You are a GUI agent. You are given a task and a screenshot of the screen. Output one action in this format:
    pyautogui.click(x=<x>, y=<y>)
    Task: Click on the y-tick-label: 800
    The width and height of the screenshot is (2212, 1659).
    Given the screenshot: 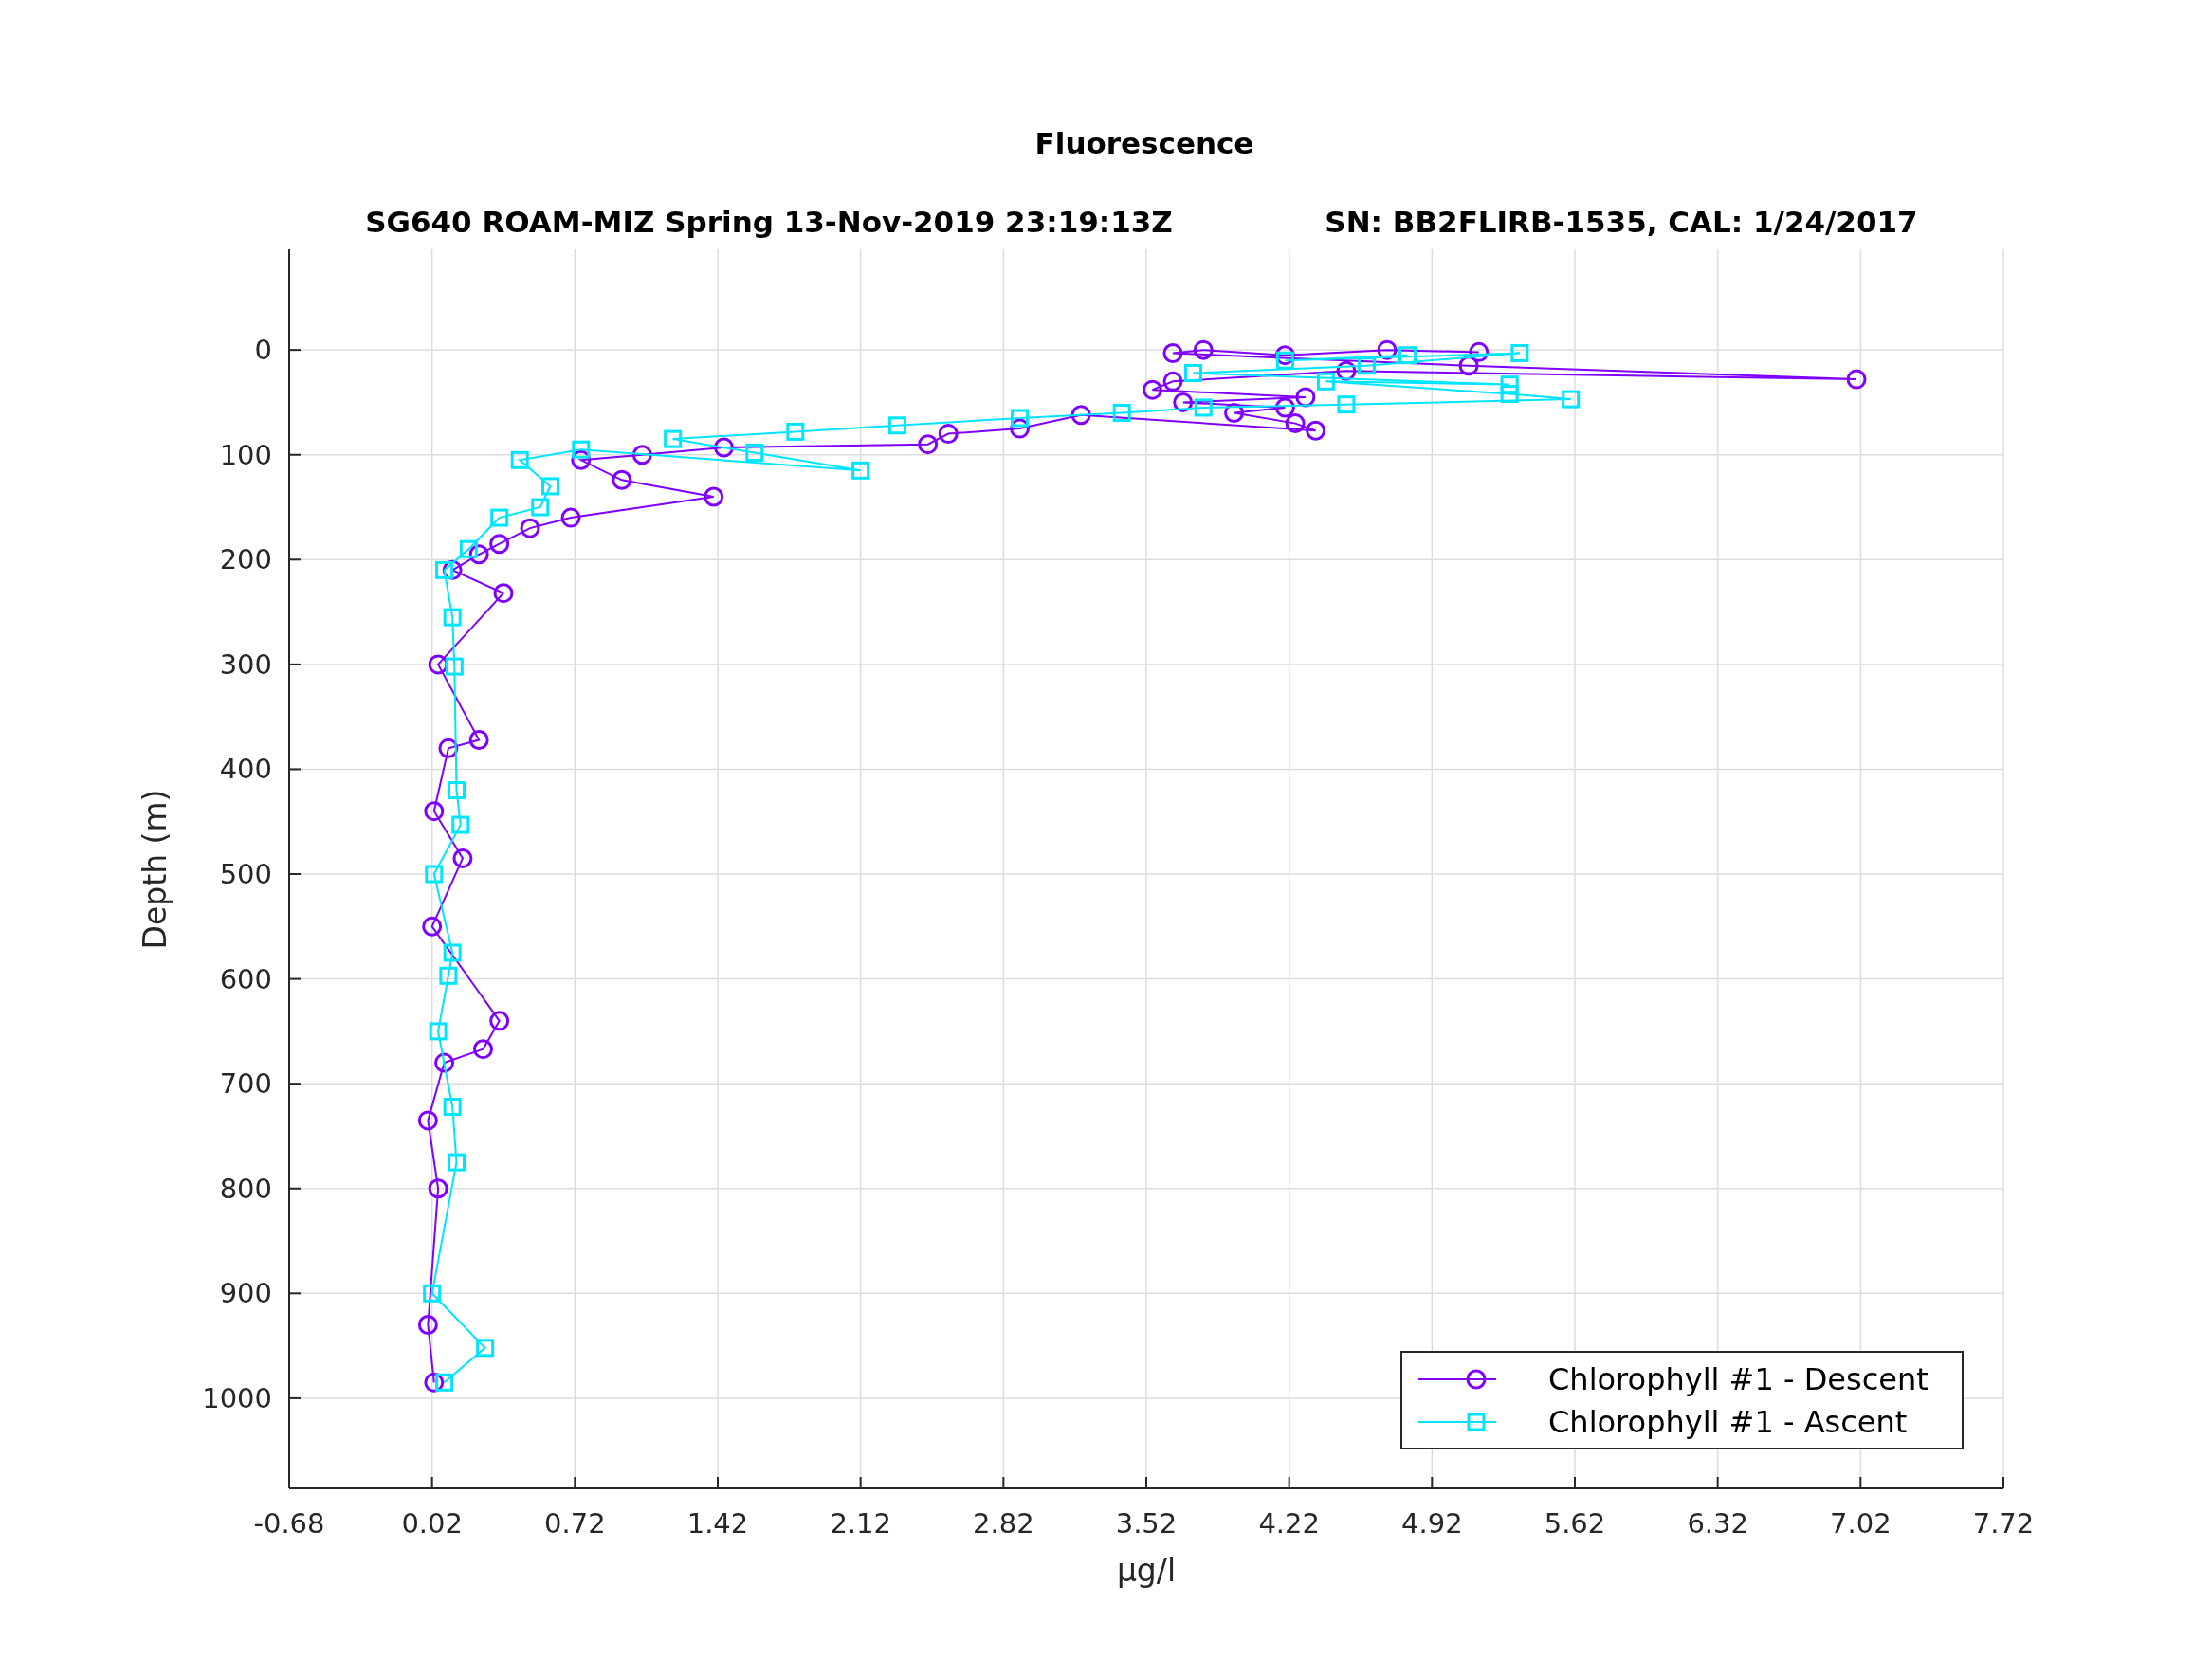 What is the action you would take?
    pyautogui.click(x=245, y=1188)
    